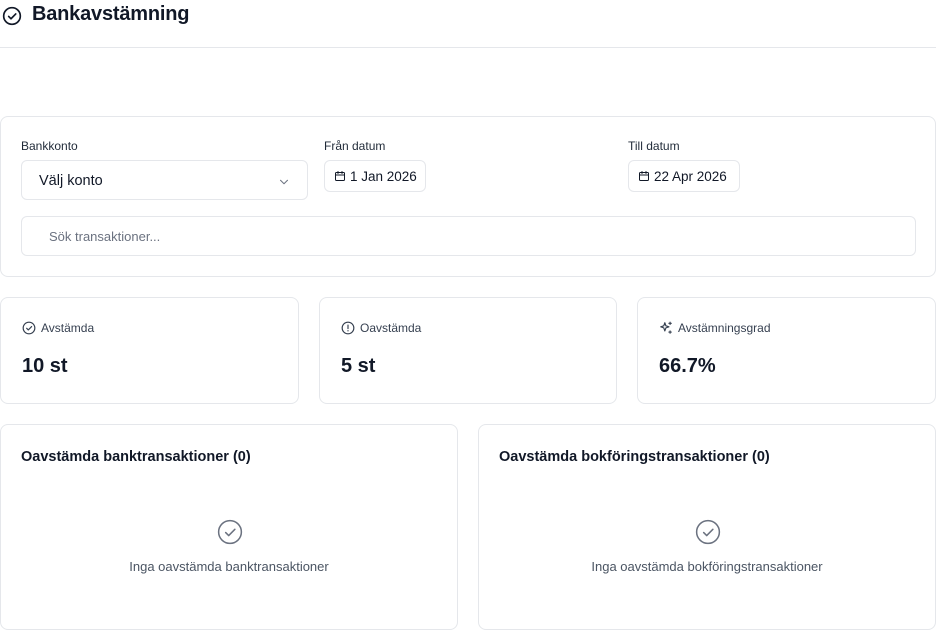  I want to click on stat-label: Avstämningsgrad, so click(724, 328).